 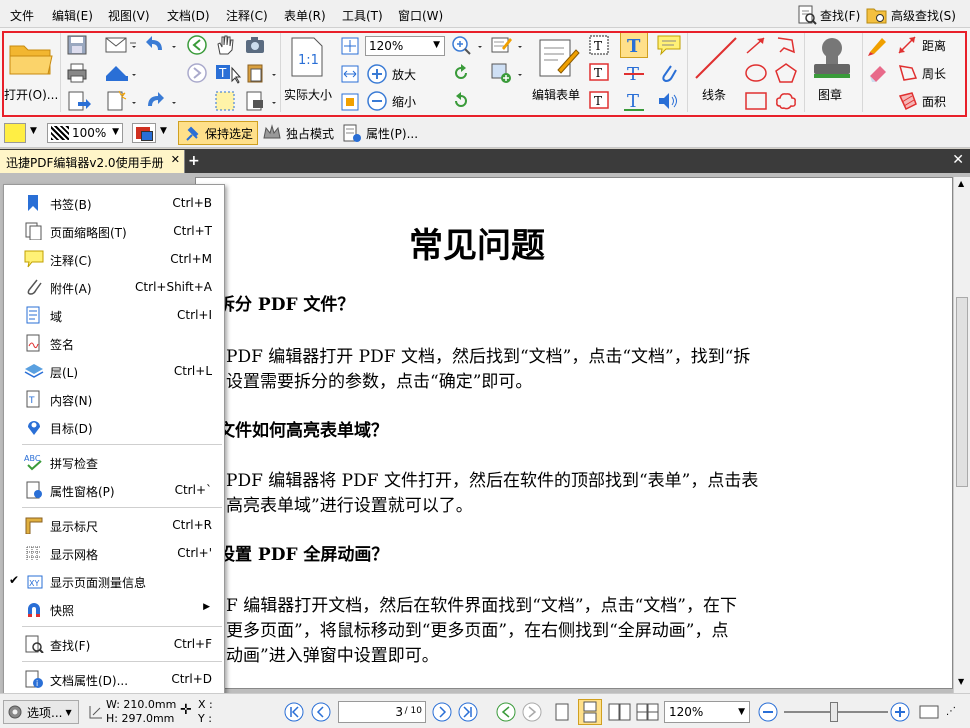 What do you see at coordinates (34, 428) in the screenshot?
I see `location-pin-icon` at bounding box center [34, 428].